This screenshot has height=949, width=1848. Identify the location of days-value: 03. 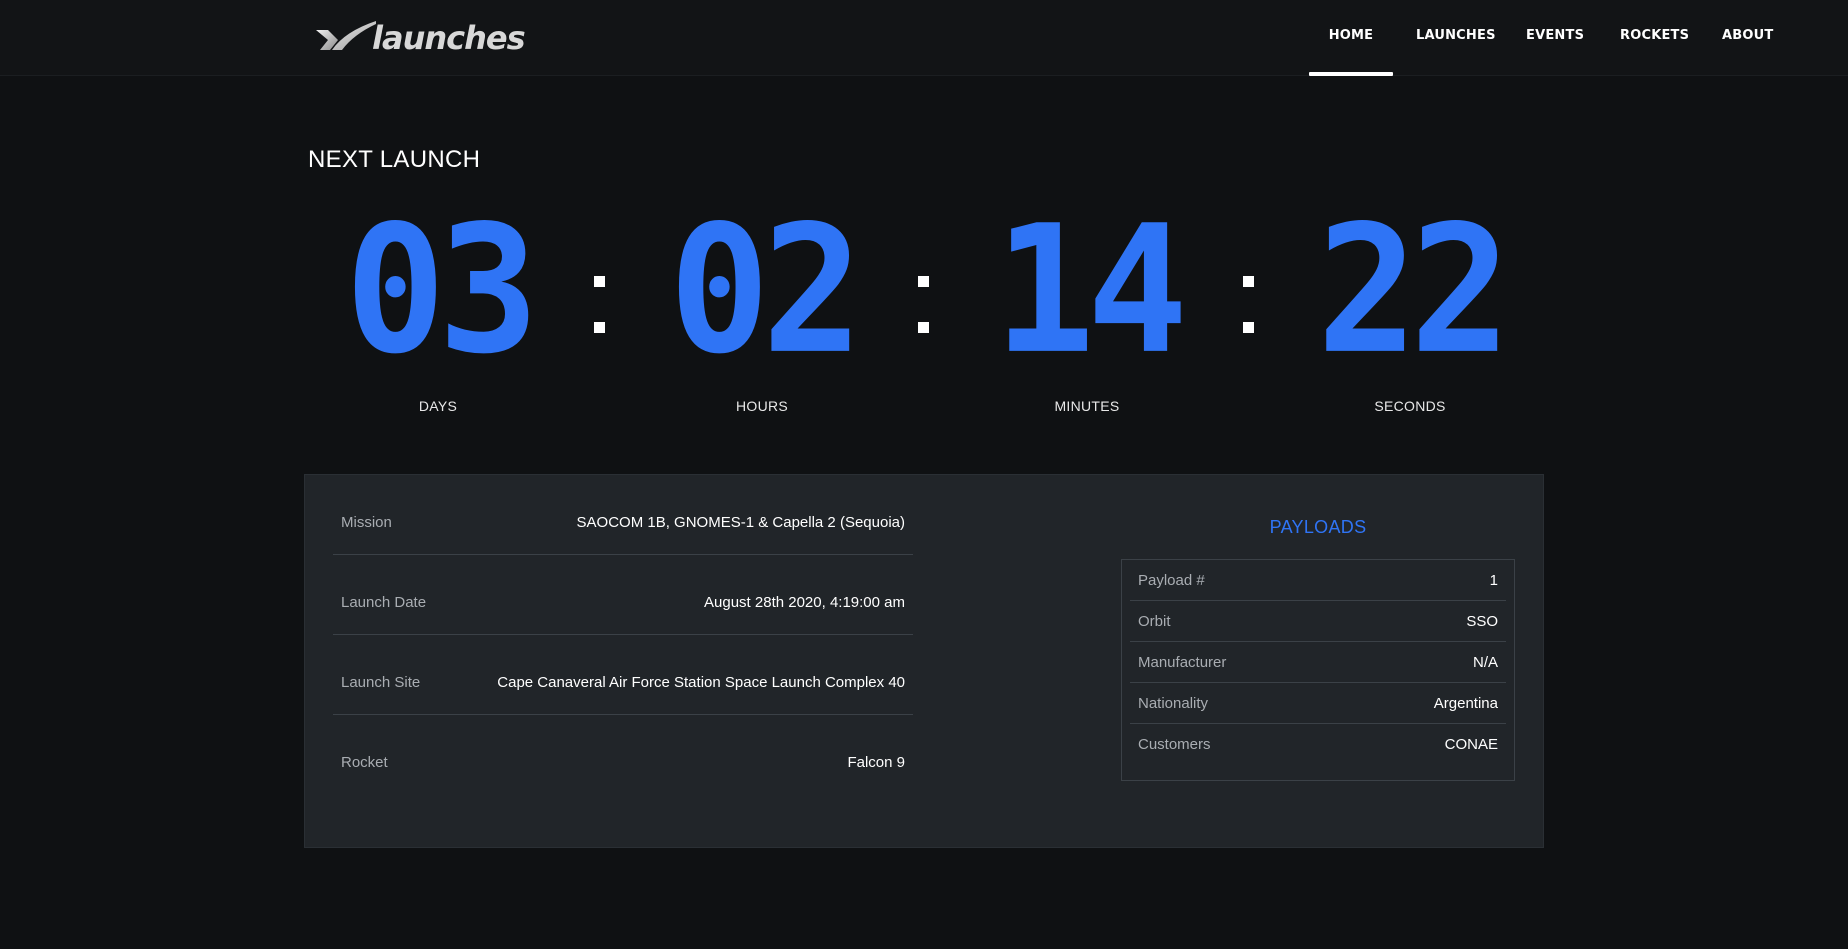
(441, 290).